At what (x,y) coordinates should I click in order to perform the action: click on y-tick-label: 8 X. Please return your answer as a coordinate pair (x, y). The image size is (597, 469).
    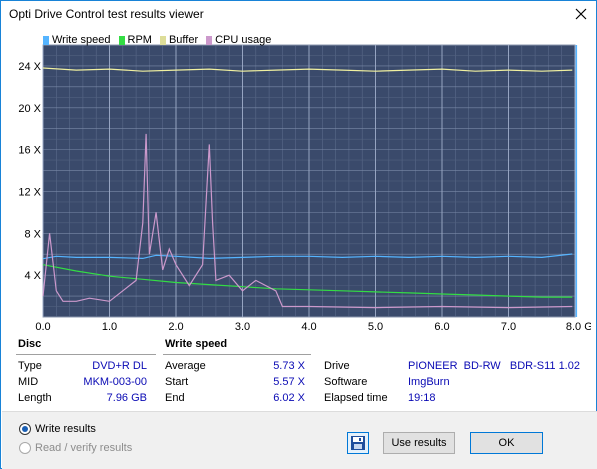
    Looking at the image, I should click on (32, 234).